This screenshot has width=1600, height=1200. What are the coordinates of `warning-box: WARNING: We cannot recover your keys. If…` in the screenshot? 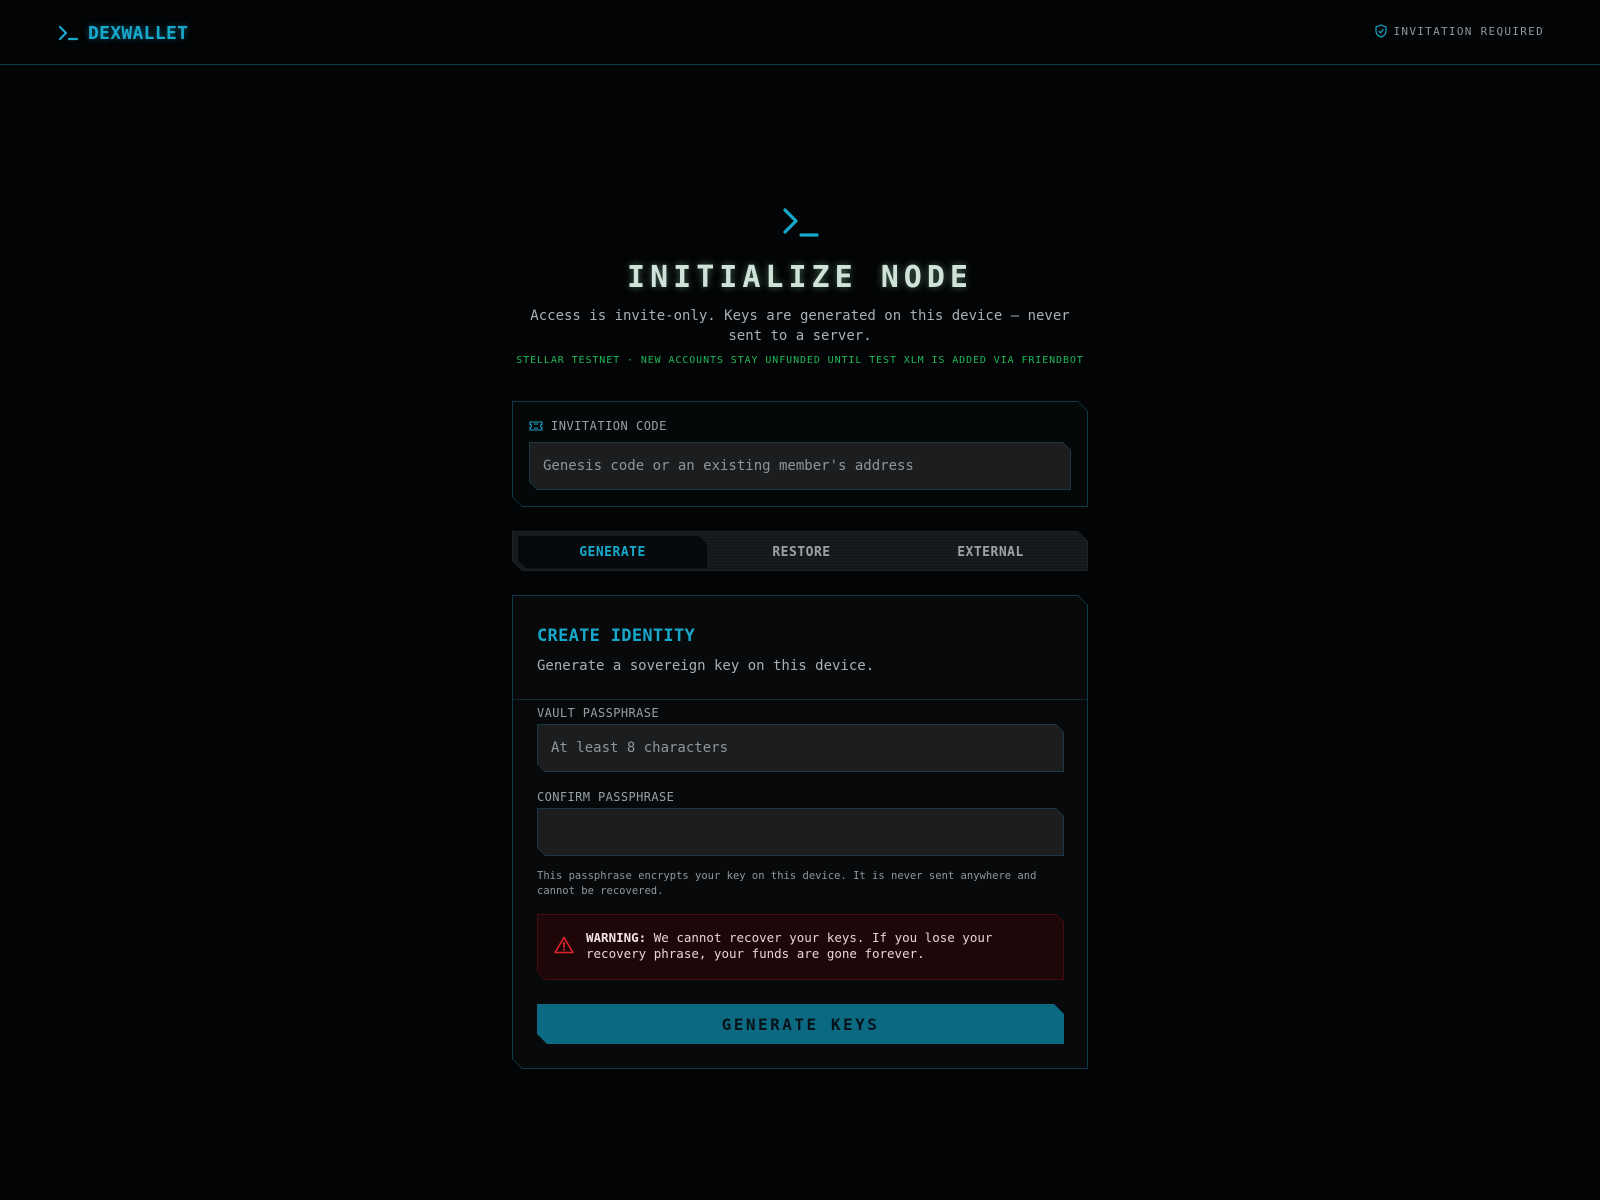 It's located at (800, 947).